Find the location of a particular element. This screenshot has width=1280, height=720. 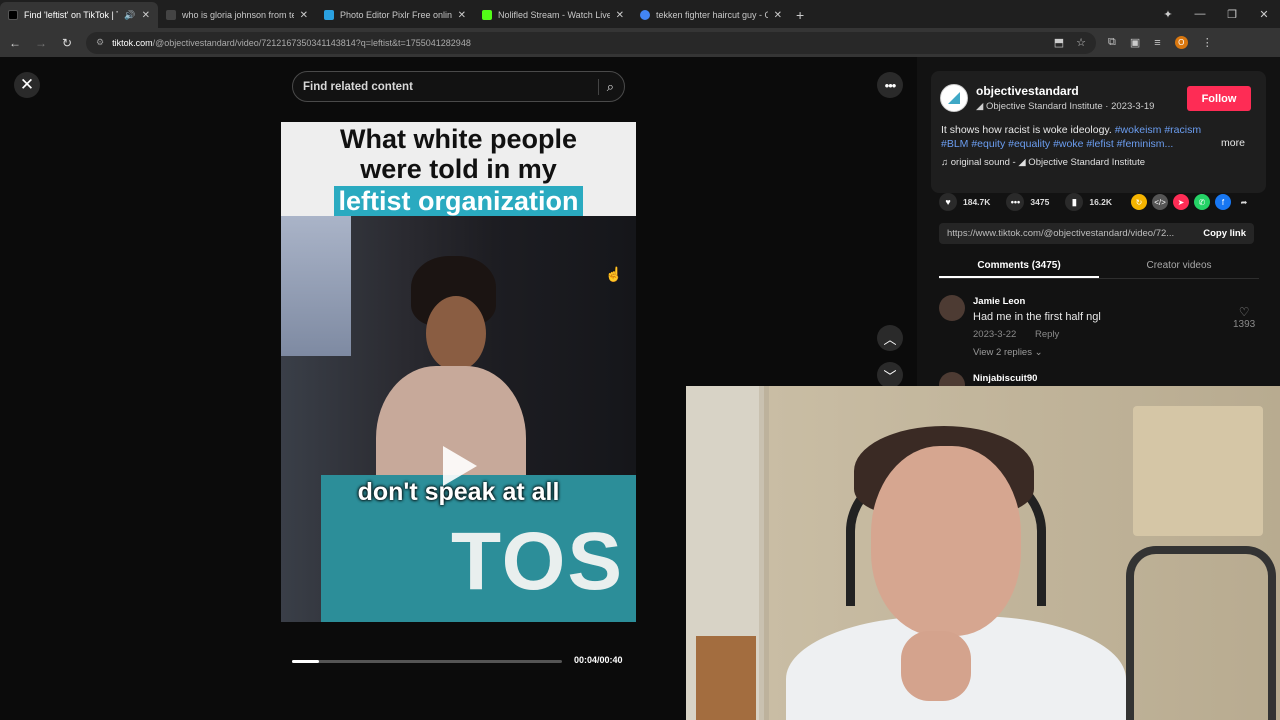

window-close-icon: ✕ is located at coordinates (1264, 14).